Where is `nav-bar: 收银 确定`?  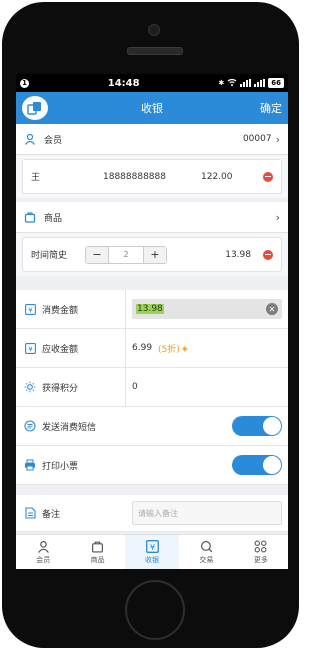
nav-bar: 收银 确定 is located at coordinates (152, 108).